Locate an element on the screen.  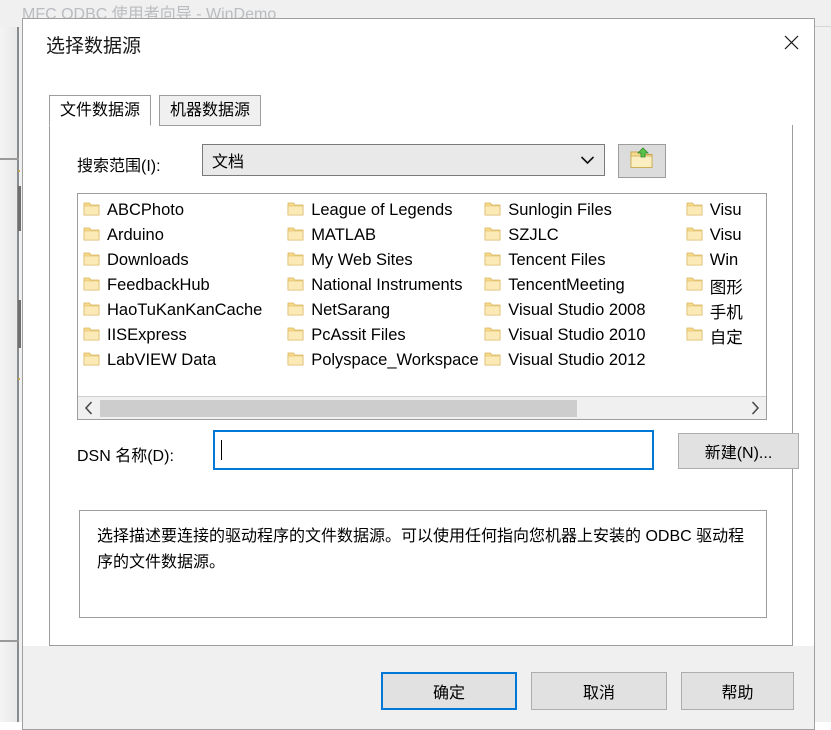
list-item: ABCPhoto is located at coordinates (185, 210).